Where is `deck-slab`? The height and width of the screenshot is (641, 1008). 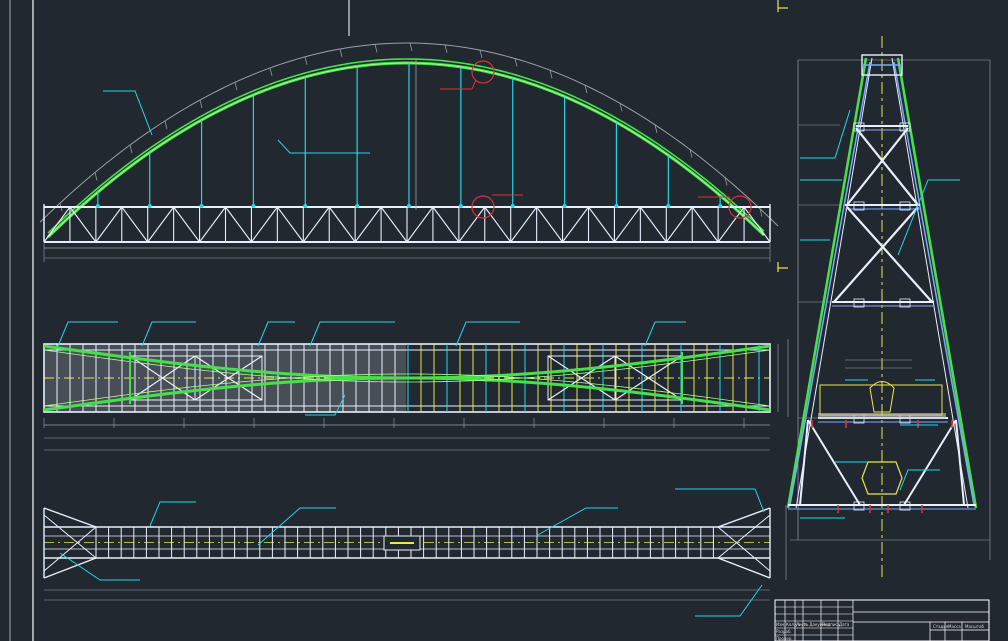 deck-slab is located at coordinates (882, 416).